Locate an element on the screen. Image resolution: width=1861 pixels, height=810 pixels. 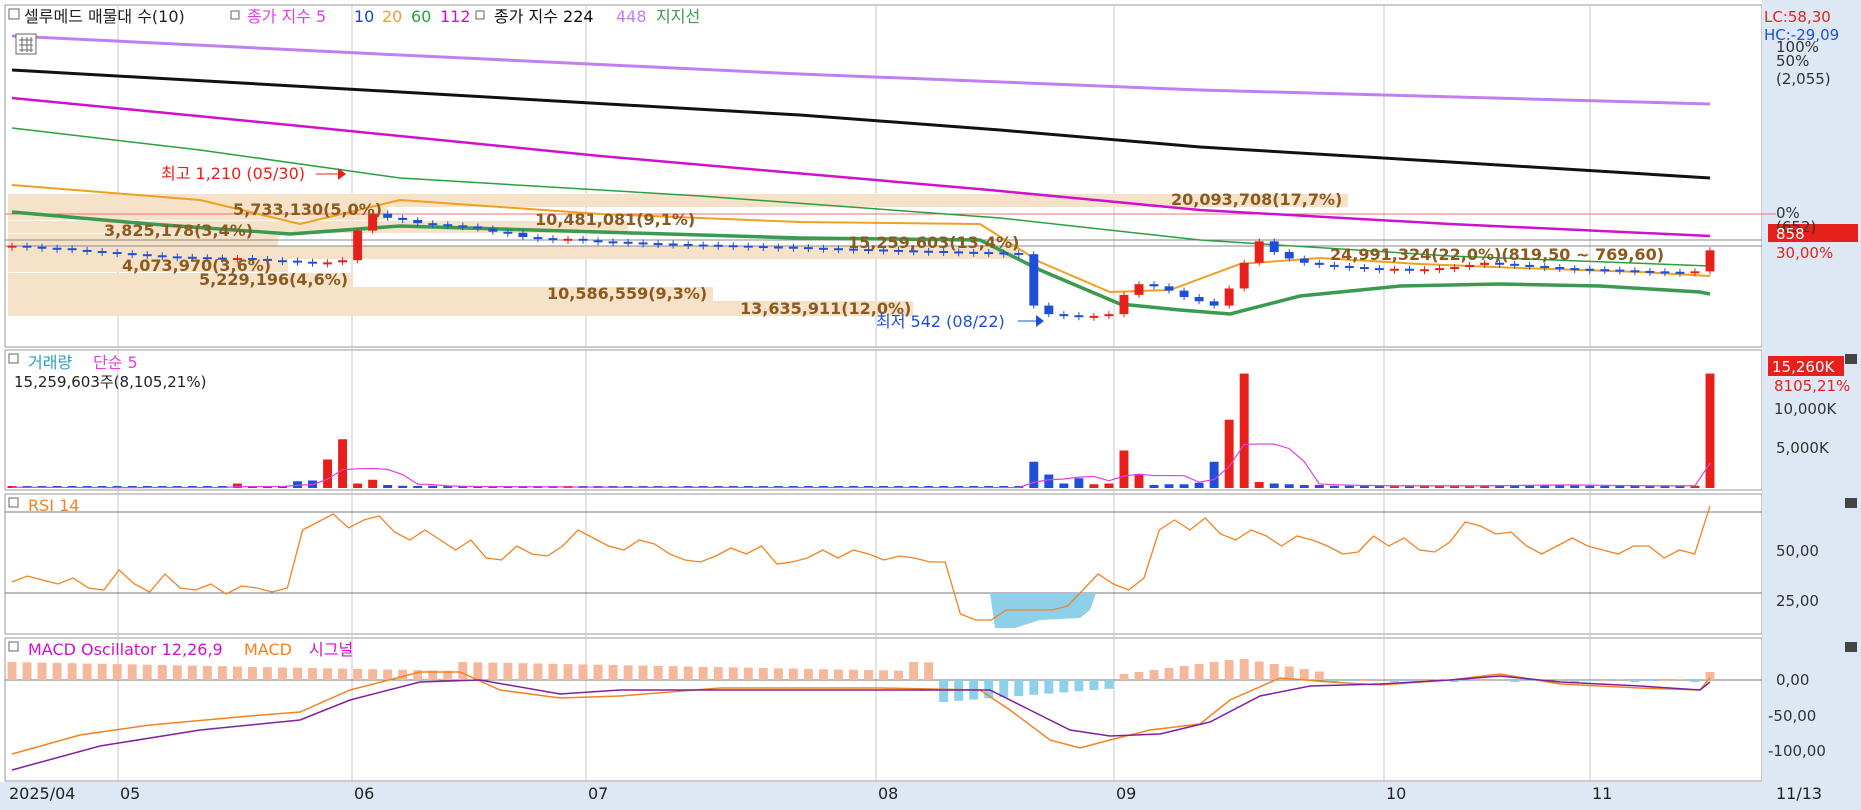
x-label-3: 07 is located at coordinates (598, 793).